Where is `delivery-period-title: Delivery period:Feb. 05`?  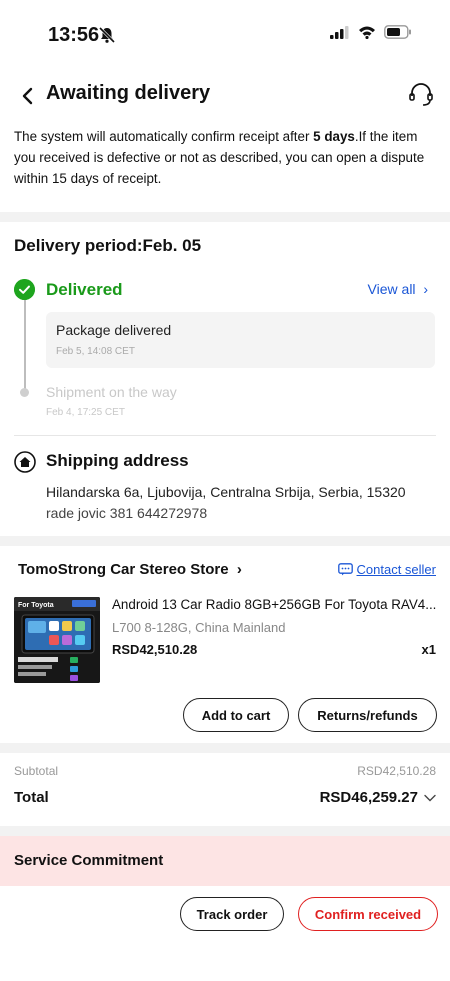
delivery-period-title: Delivery period:Feb. 05 is located at coordinates (108, 245).